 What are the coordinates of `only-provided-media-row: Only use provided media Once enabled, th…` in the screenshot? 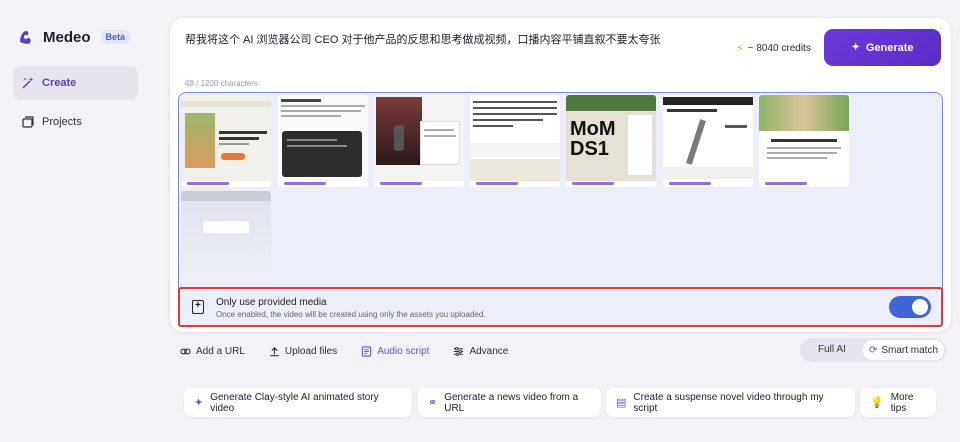 It's located at (560, 307).